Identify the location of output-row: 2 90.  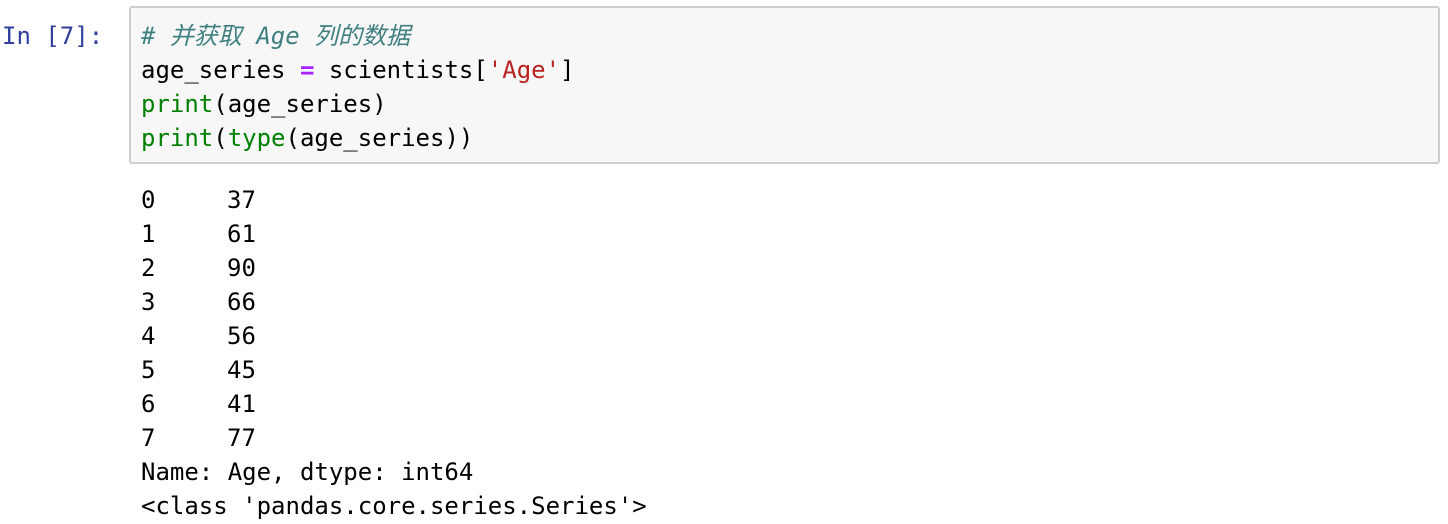
(394, 268).